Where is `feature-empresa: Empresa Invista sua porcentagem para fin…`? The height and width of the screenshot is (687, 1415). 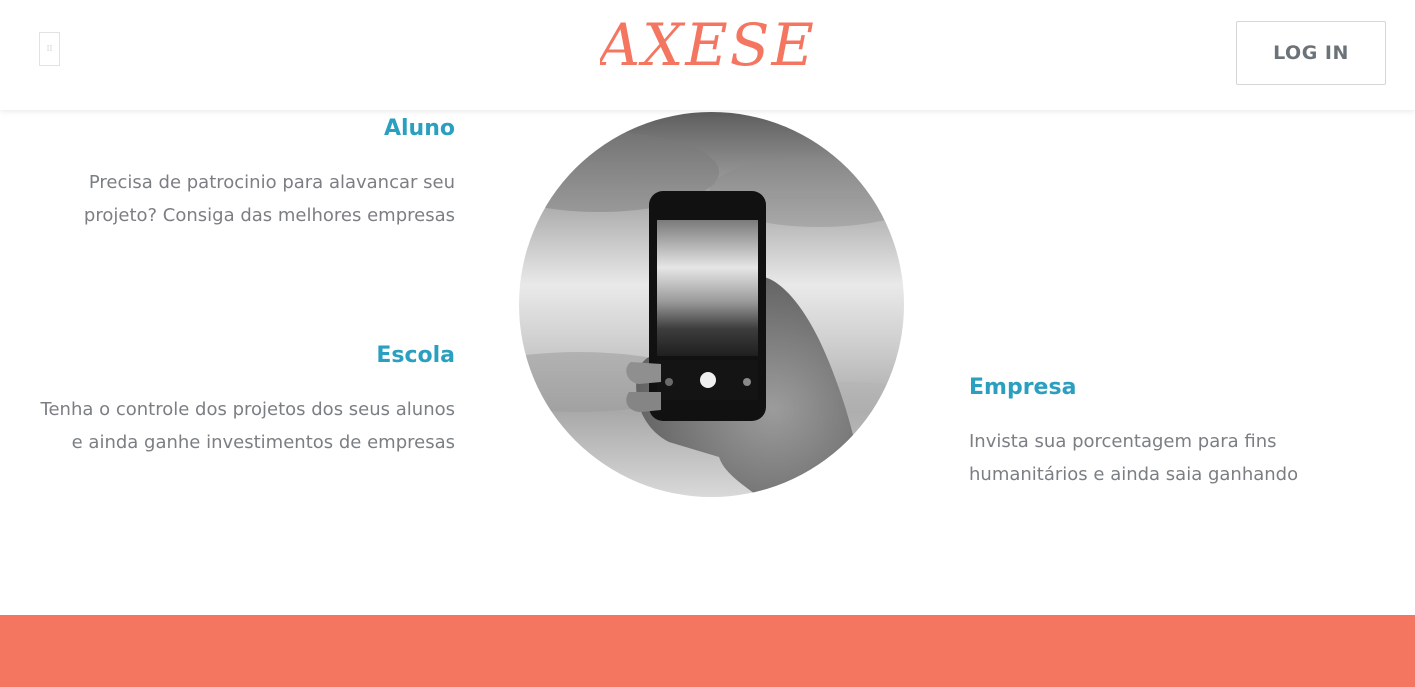 feature-empresa: Empresa Invista sua porcentagem para fin… is located at coordinates (1179, 433).